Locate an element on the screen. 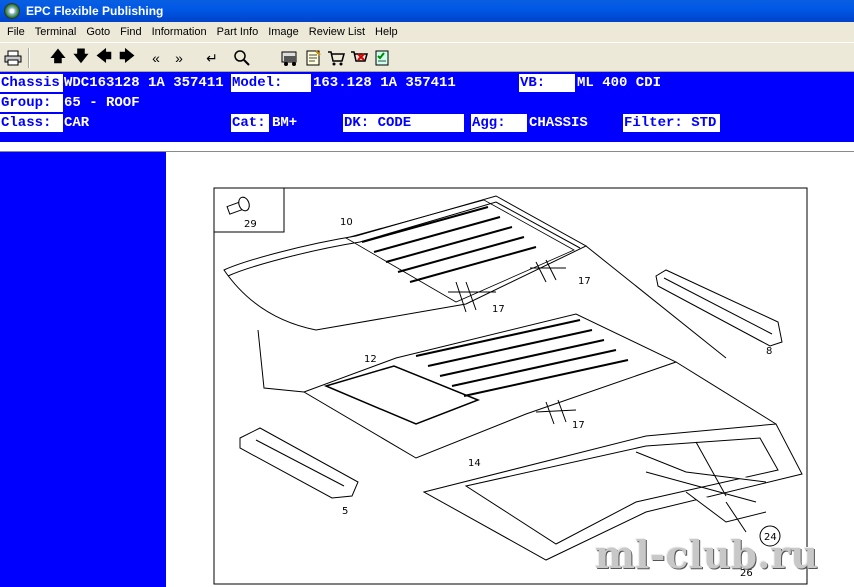  callout-14: 14 is located at coordinates (474, 463).